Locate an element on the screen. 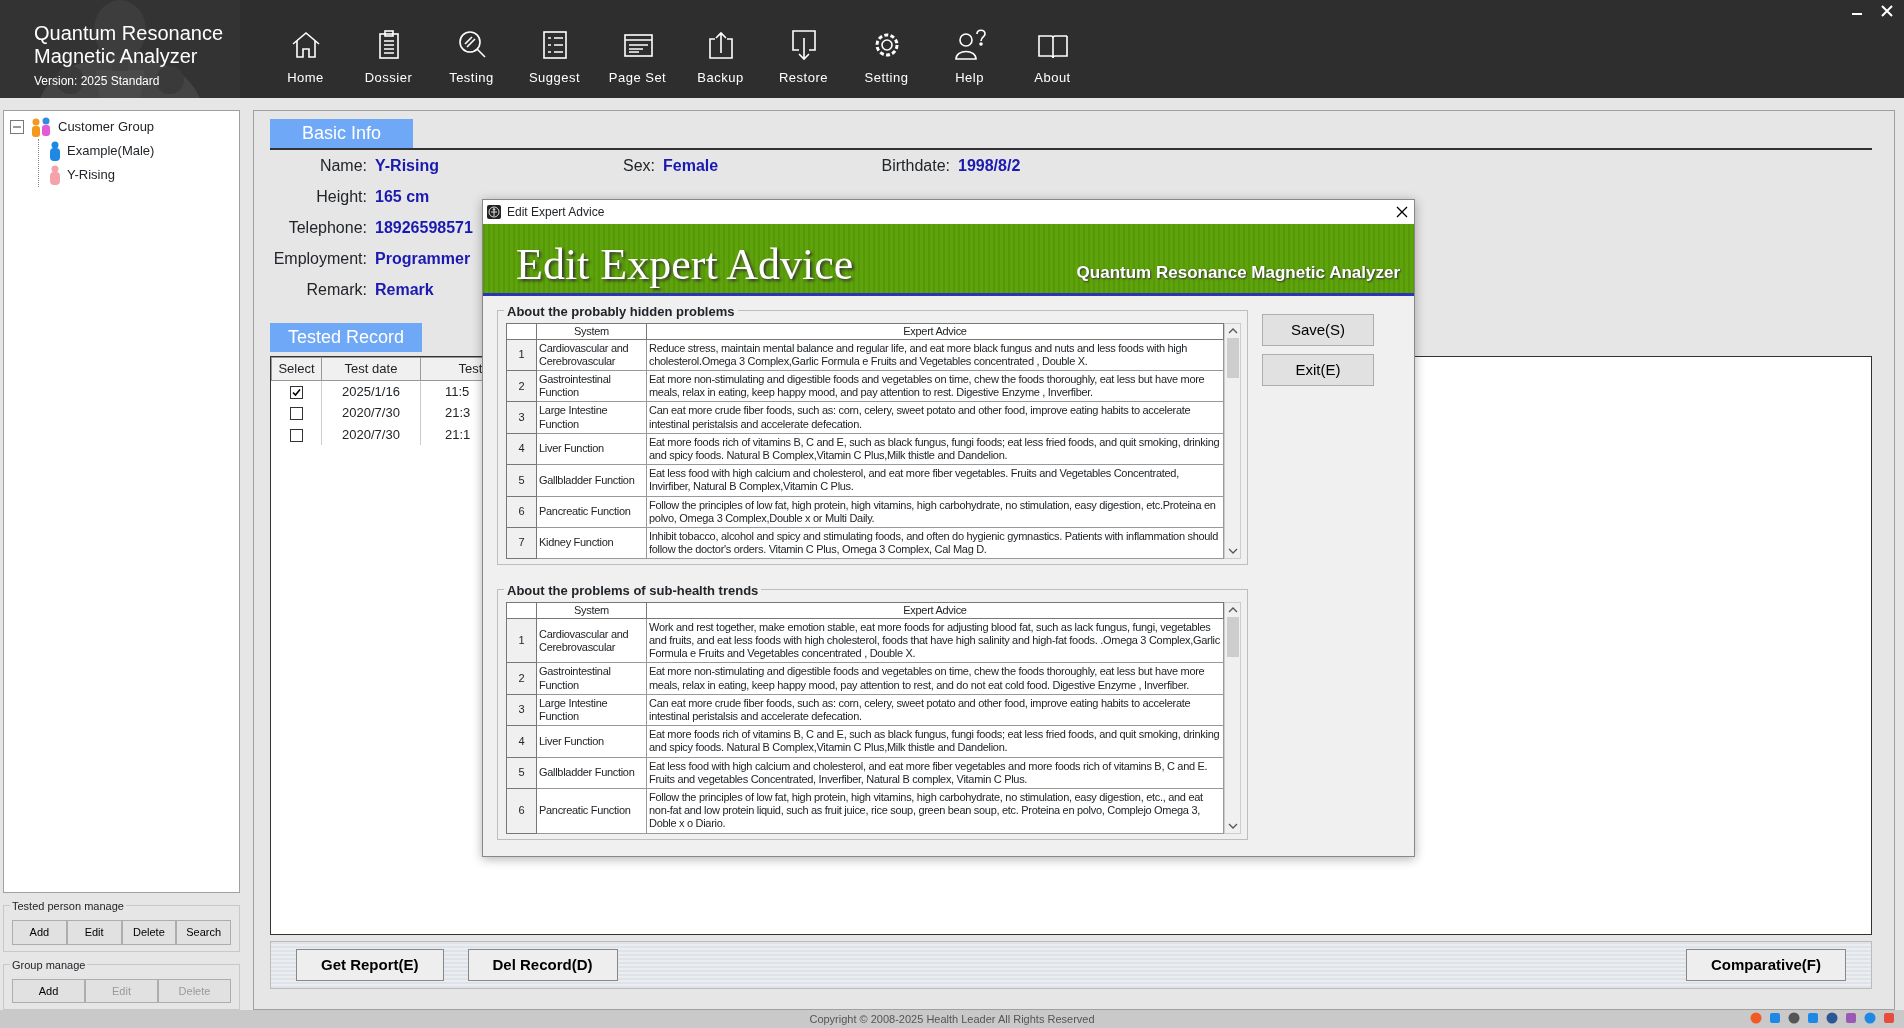  dialog-title: Edit Expert Advice is located at coordinates (556, 212).